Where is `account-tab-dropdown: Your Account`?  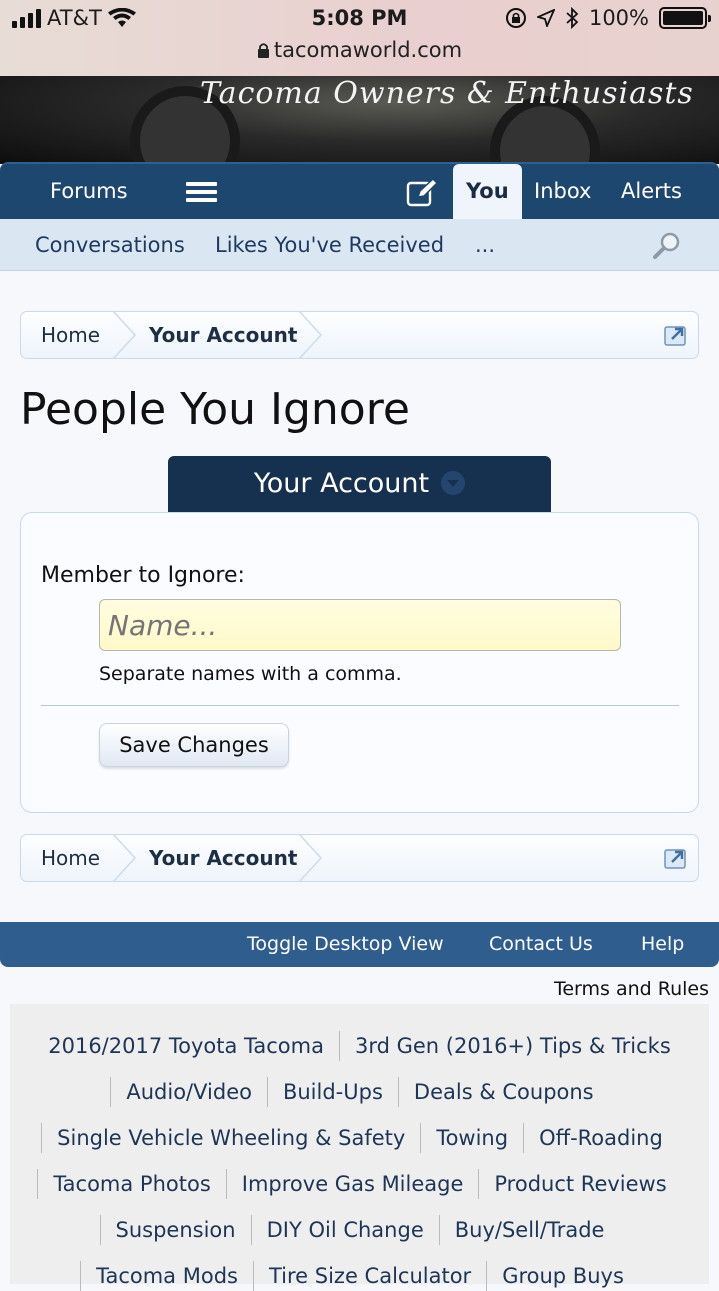
account-tab-dropdown: Your Account is located at coordinates (359, 484).